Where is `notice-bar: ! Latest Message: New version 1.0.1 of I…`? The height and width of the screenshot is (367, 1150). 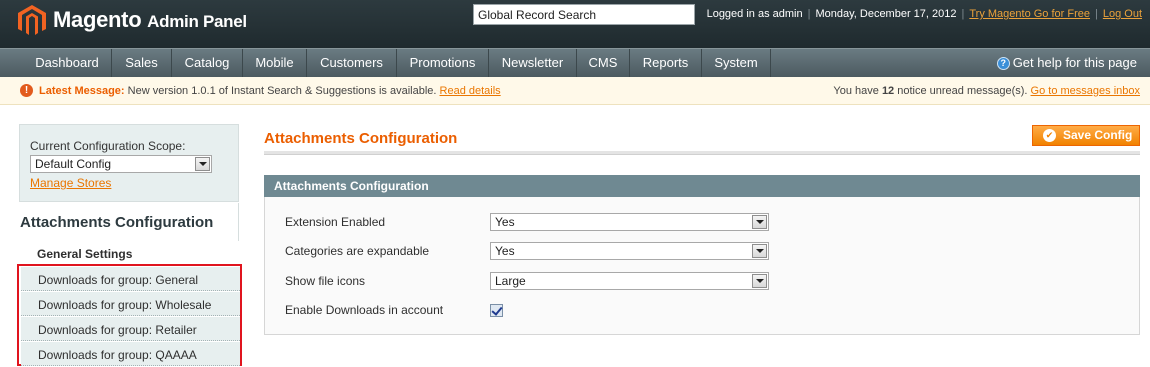
notice-bar: ! Latest Message: New version 1.0.1 of I… is located at coordinates (575, 91).